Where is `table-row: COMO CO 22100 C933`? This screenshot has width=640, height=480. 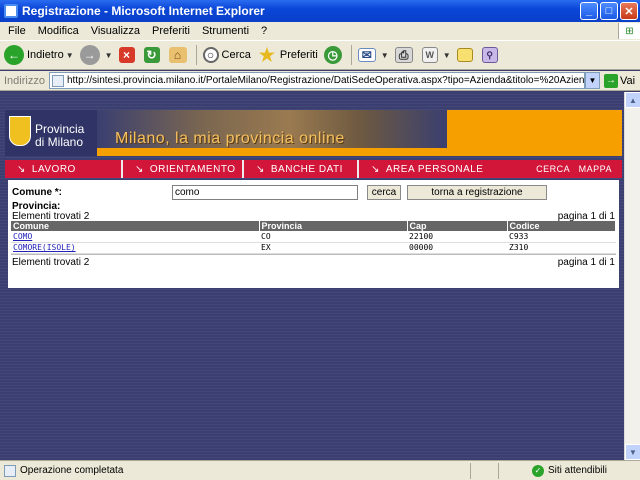 table-row: COMO CO 22100 C933 is located at coordinates (313, 237).